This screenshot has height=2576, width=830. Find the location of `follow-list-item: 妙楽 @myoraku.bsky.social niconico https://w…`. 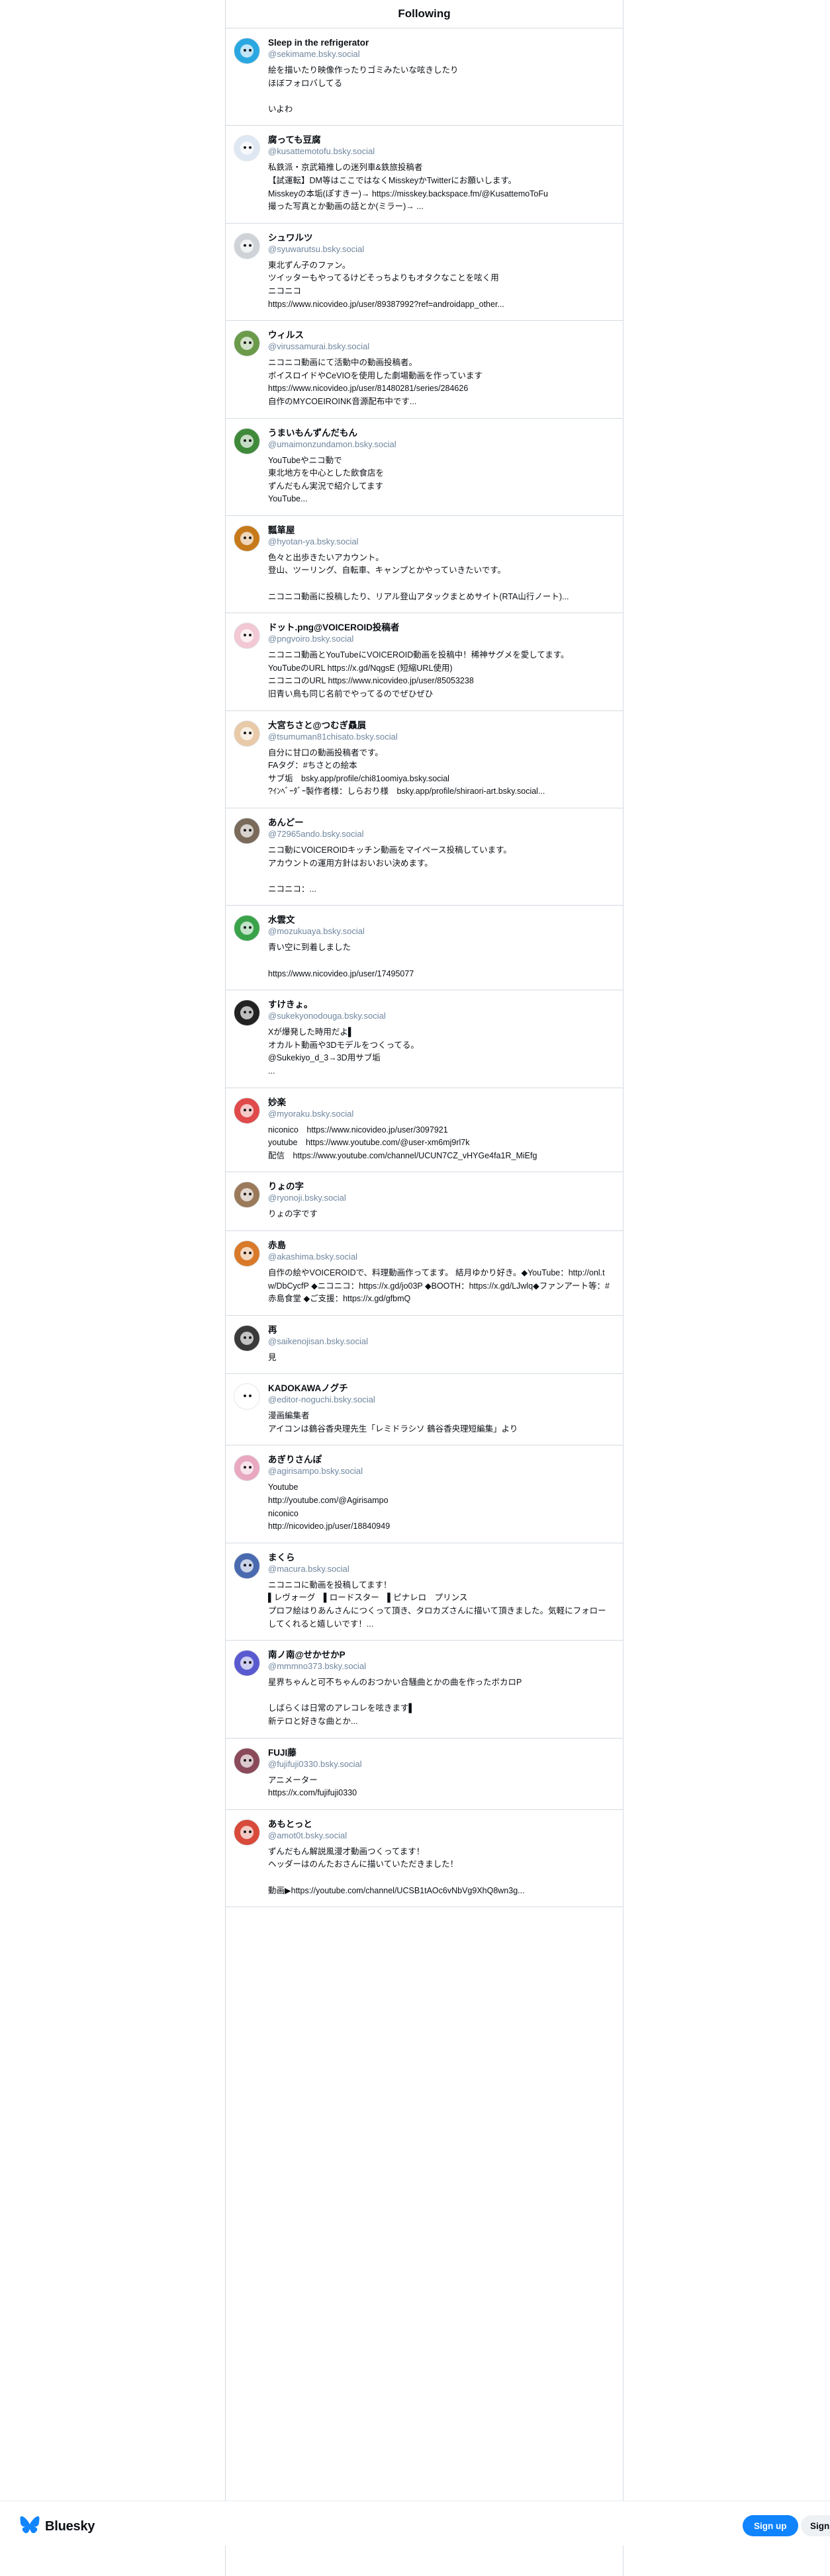

follow-list-item: 妙楽 @myoraku.bsky.social niconico https://w… is located at coordinates (425, 1130).